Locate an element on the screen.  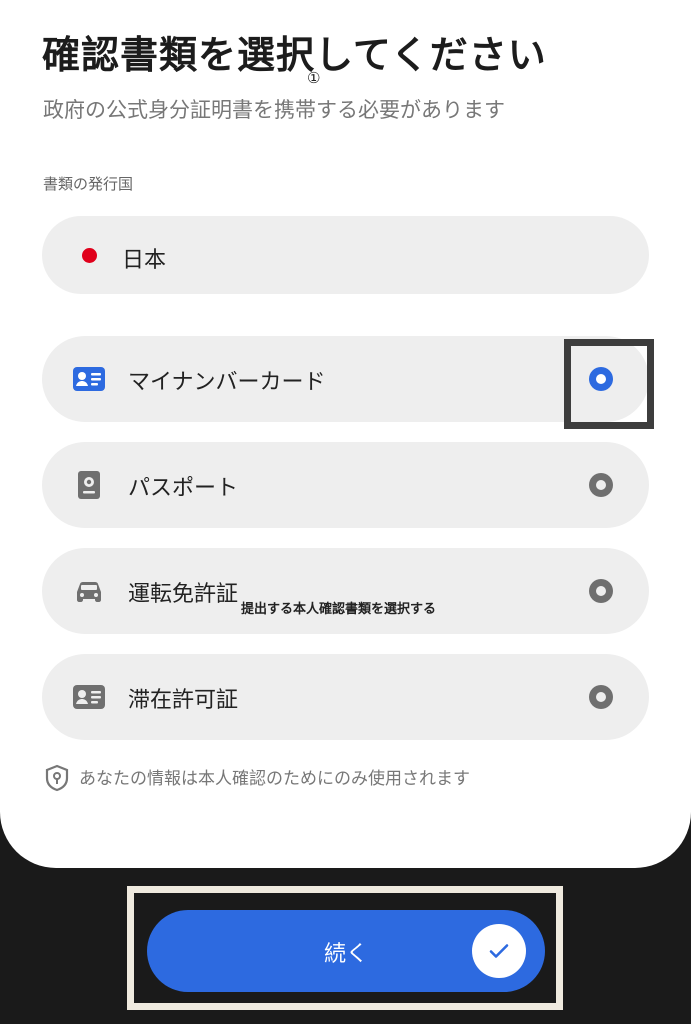
page-title: 確認書類を選択してください is located at coordinates (294, 55).